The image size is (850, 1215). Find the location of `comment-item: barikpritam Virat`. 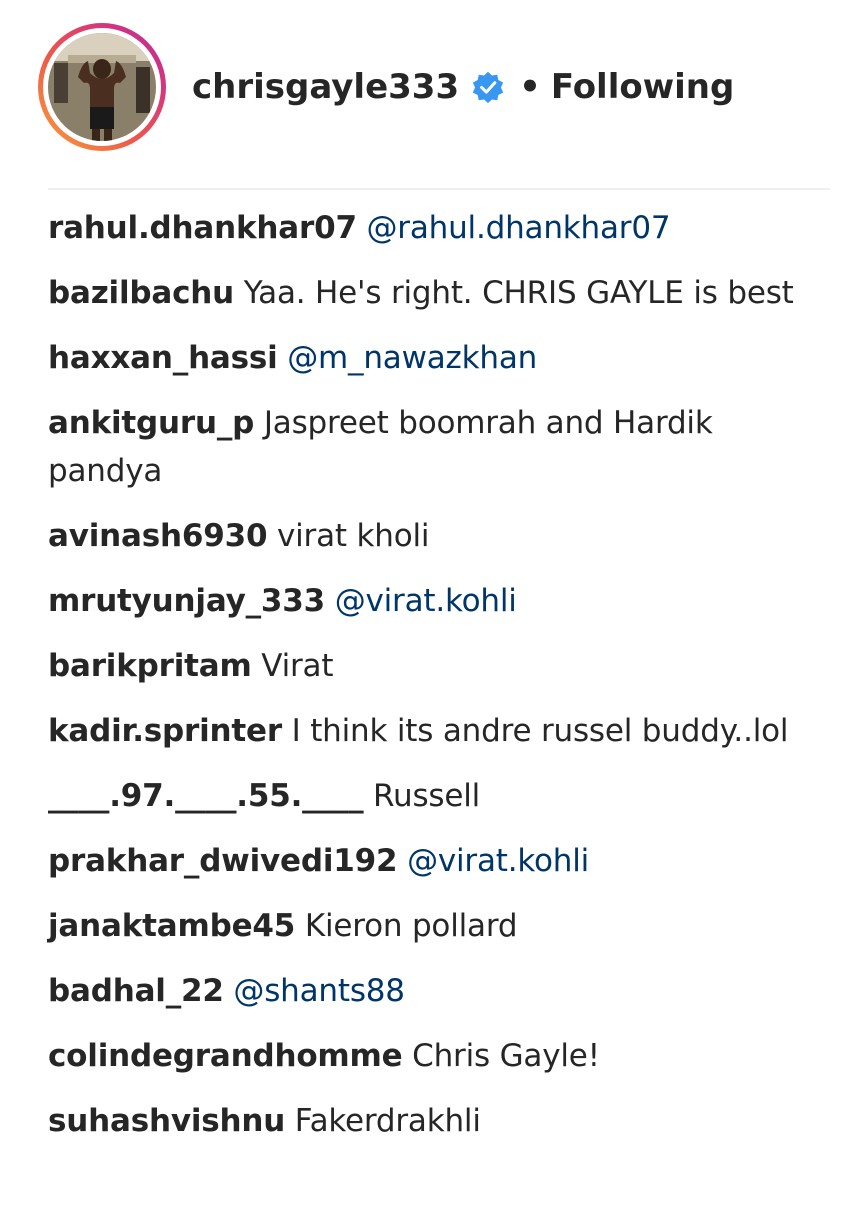

comment-item: barikpritam Virat is located at coordinates (428, 666).